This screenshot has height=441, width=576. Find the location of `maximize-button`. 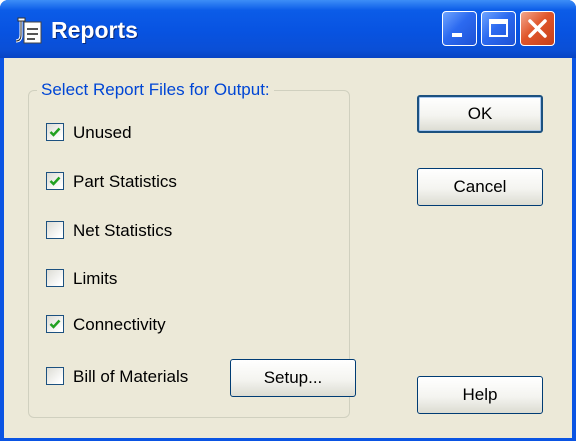

maximize-button is located at coordinates (498, 28).